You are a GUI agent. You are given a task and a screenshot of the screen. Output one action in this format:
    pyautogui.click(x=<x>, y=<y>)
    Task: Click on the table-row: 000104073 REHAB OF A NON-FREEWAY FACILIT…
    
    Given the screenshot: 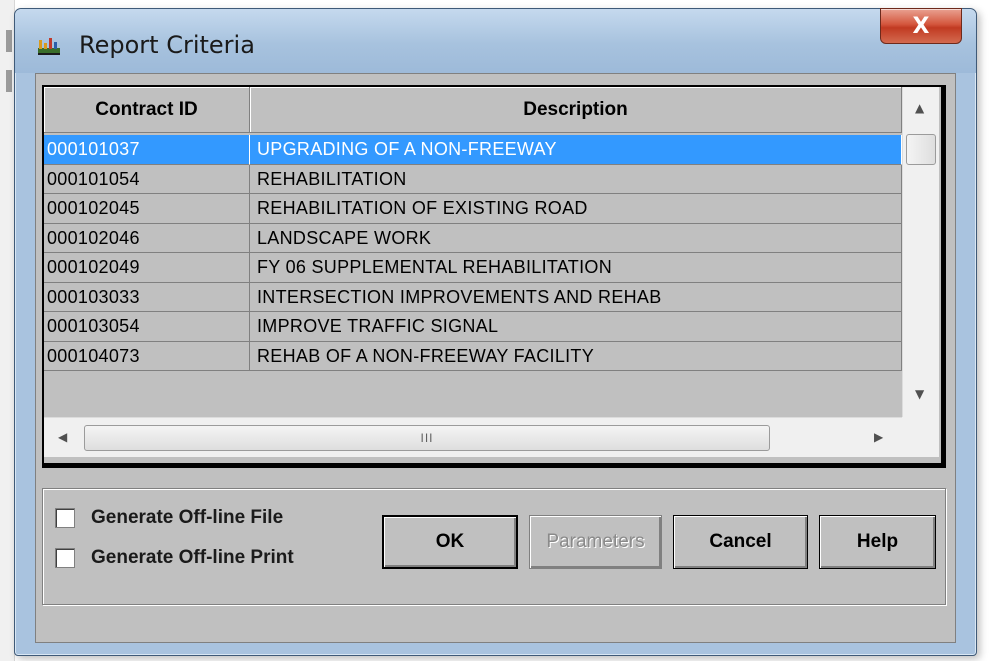 What is the action you would take?
    pyautogui.click(x=473, y=356)
    